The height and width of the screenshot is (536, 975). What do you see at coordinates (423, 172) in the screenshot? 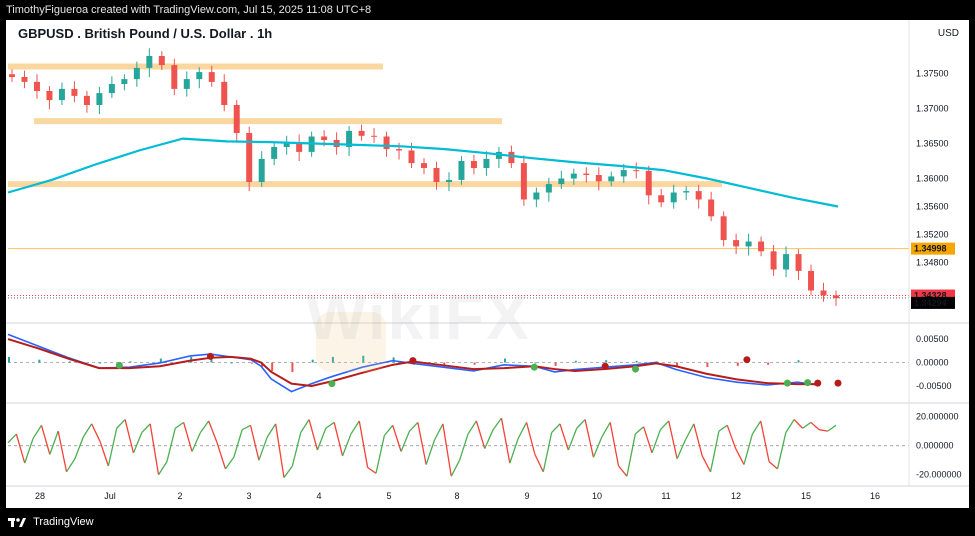
I see `moving-average-line` at bounding box center [423, 172].